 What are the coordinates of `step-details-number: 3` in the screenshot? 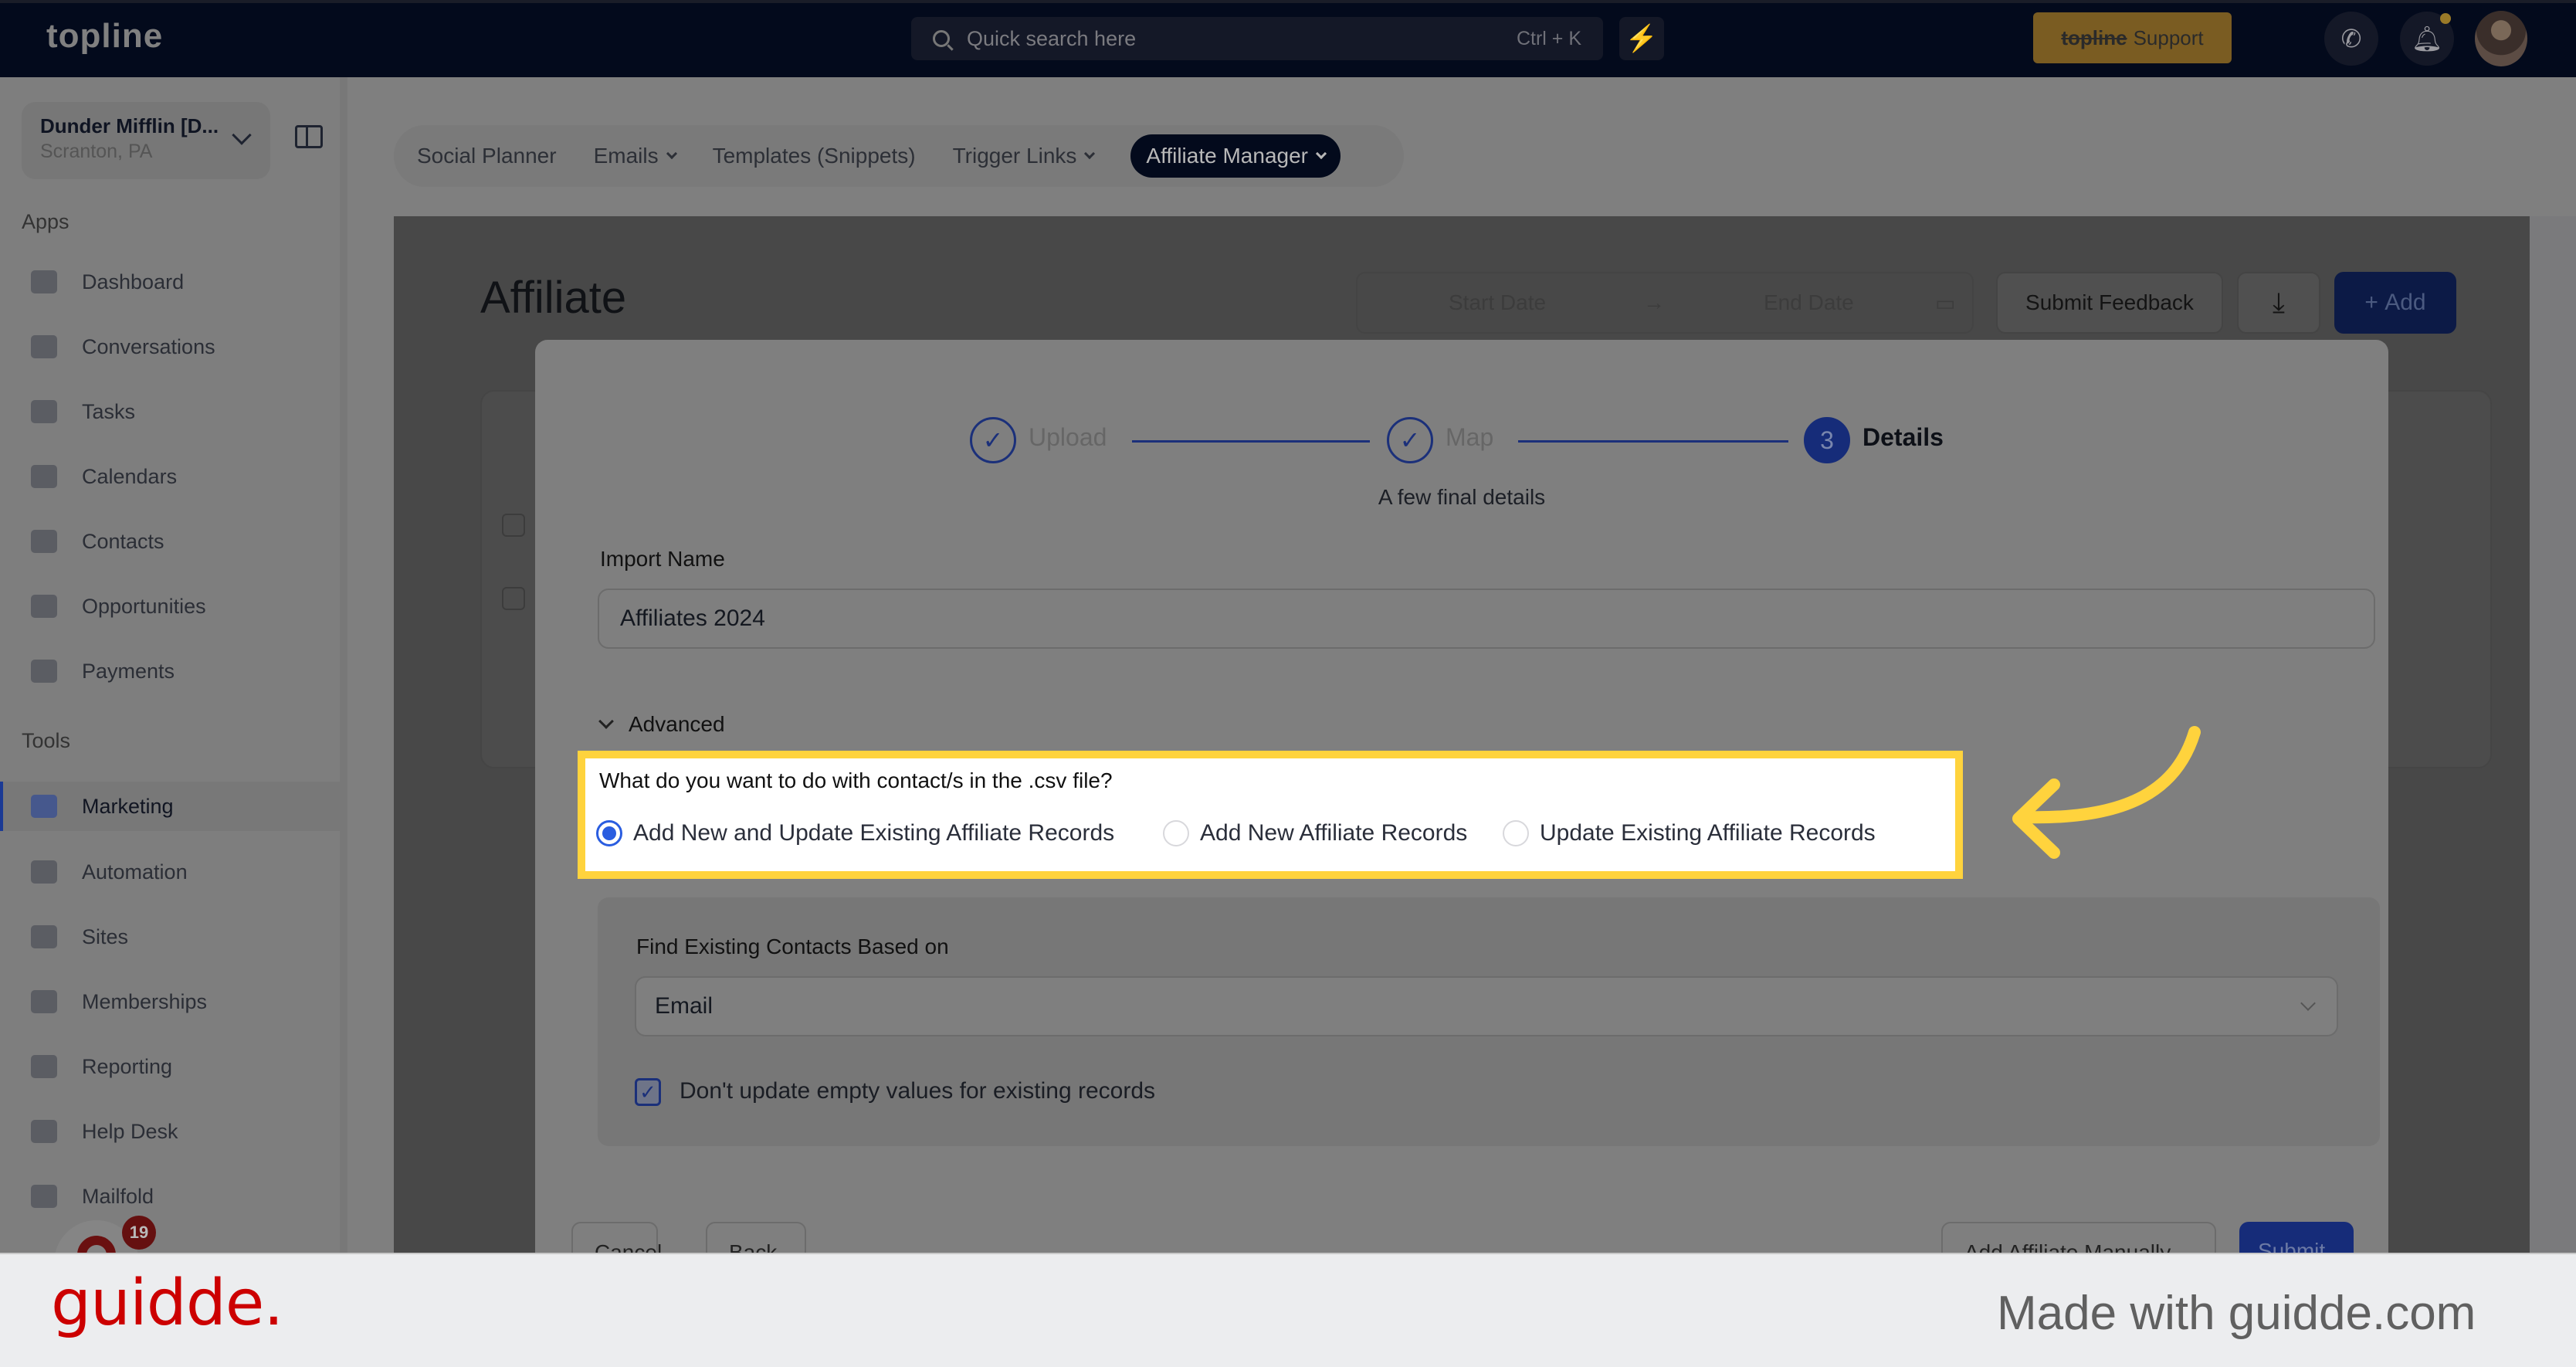 It's located at (1827, 440).